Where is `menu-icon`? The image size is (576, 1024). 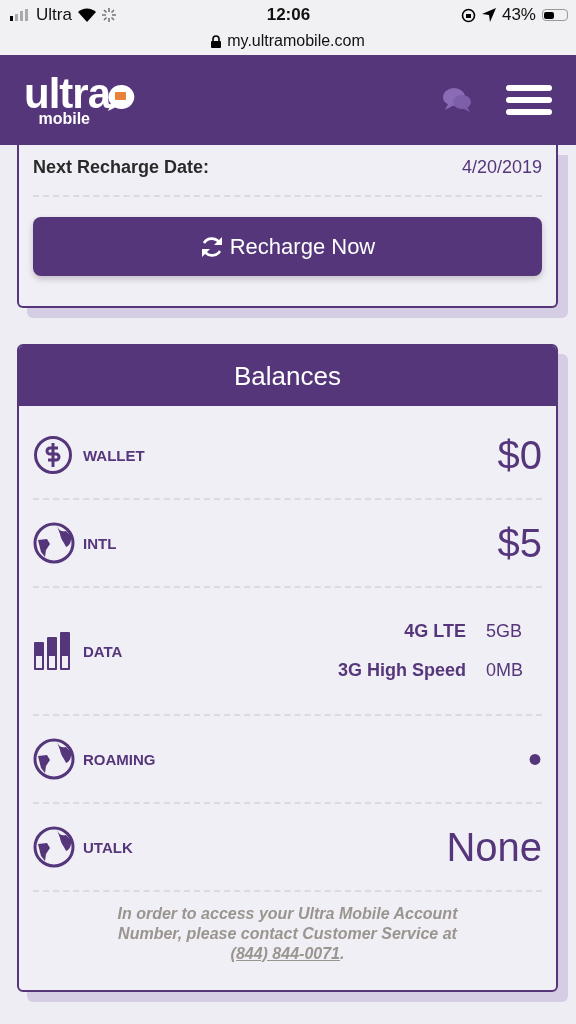 menu-icon is located at coordinates (529, 100).